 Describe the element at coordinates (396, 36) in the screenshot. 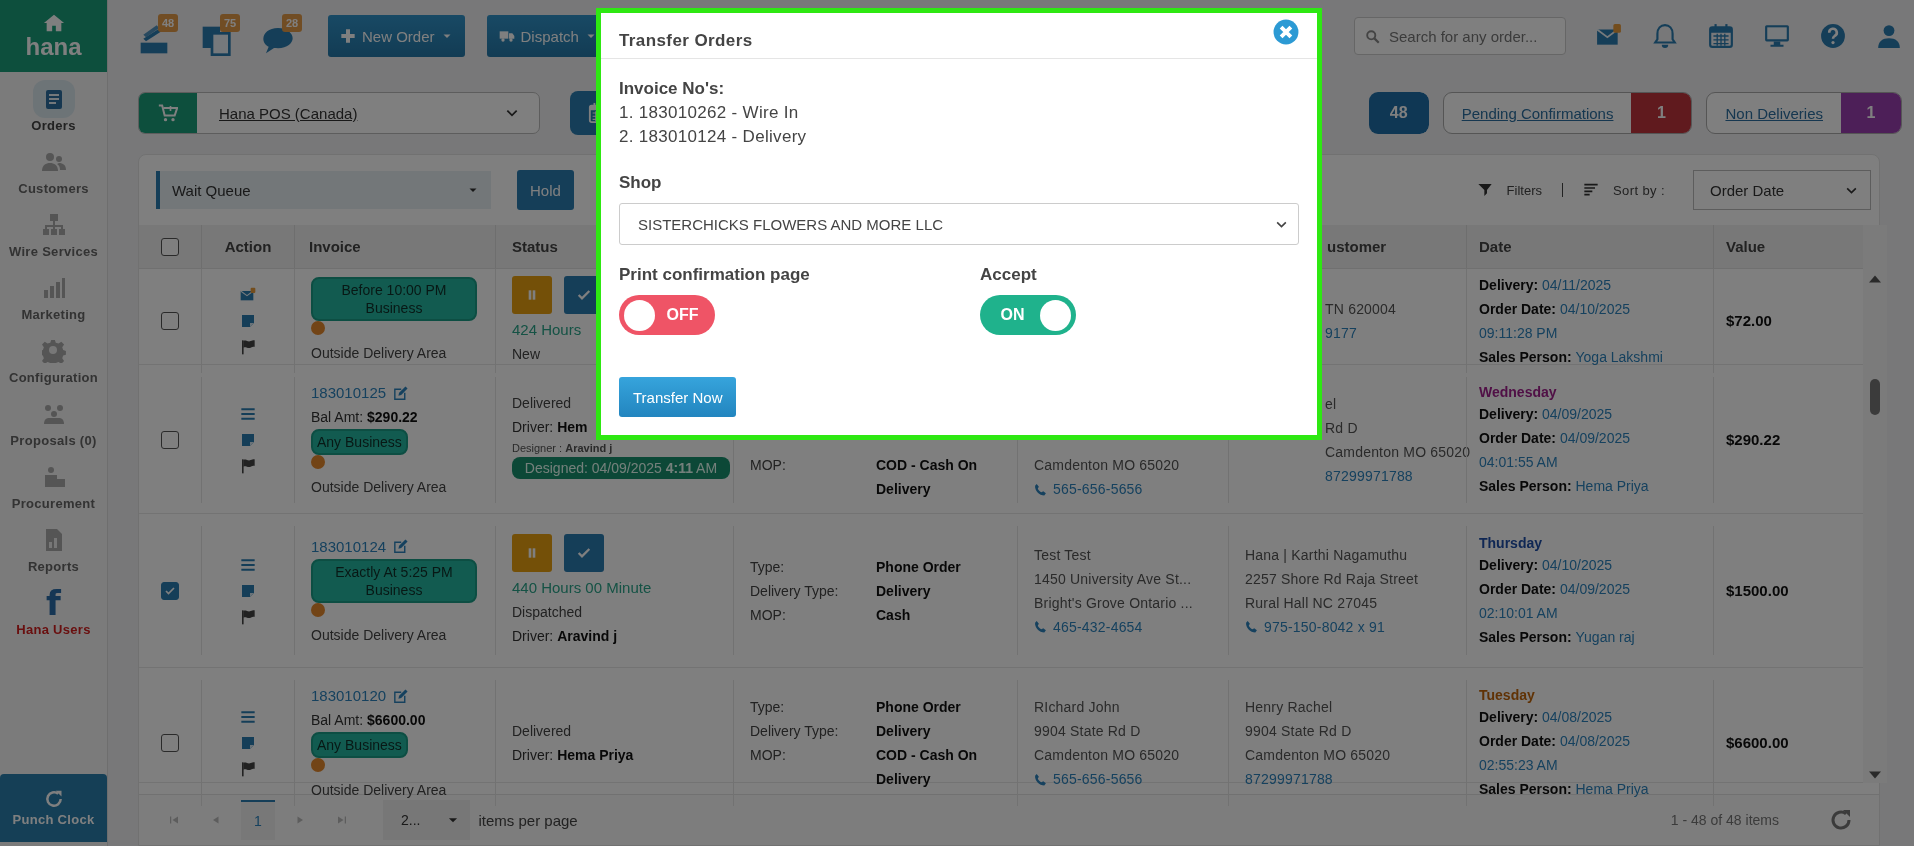

I see `toolbar-button: New Order` at that location.